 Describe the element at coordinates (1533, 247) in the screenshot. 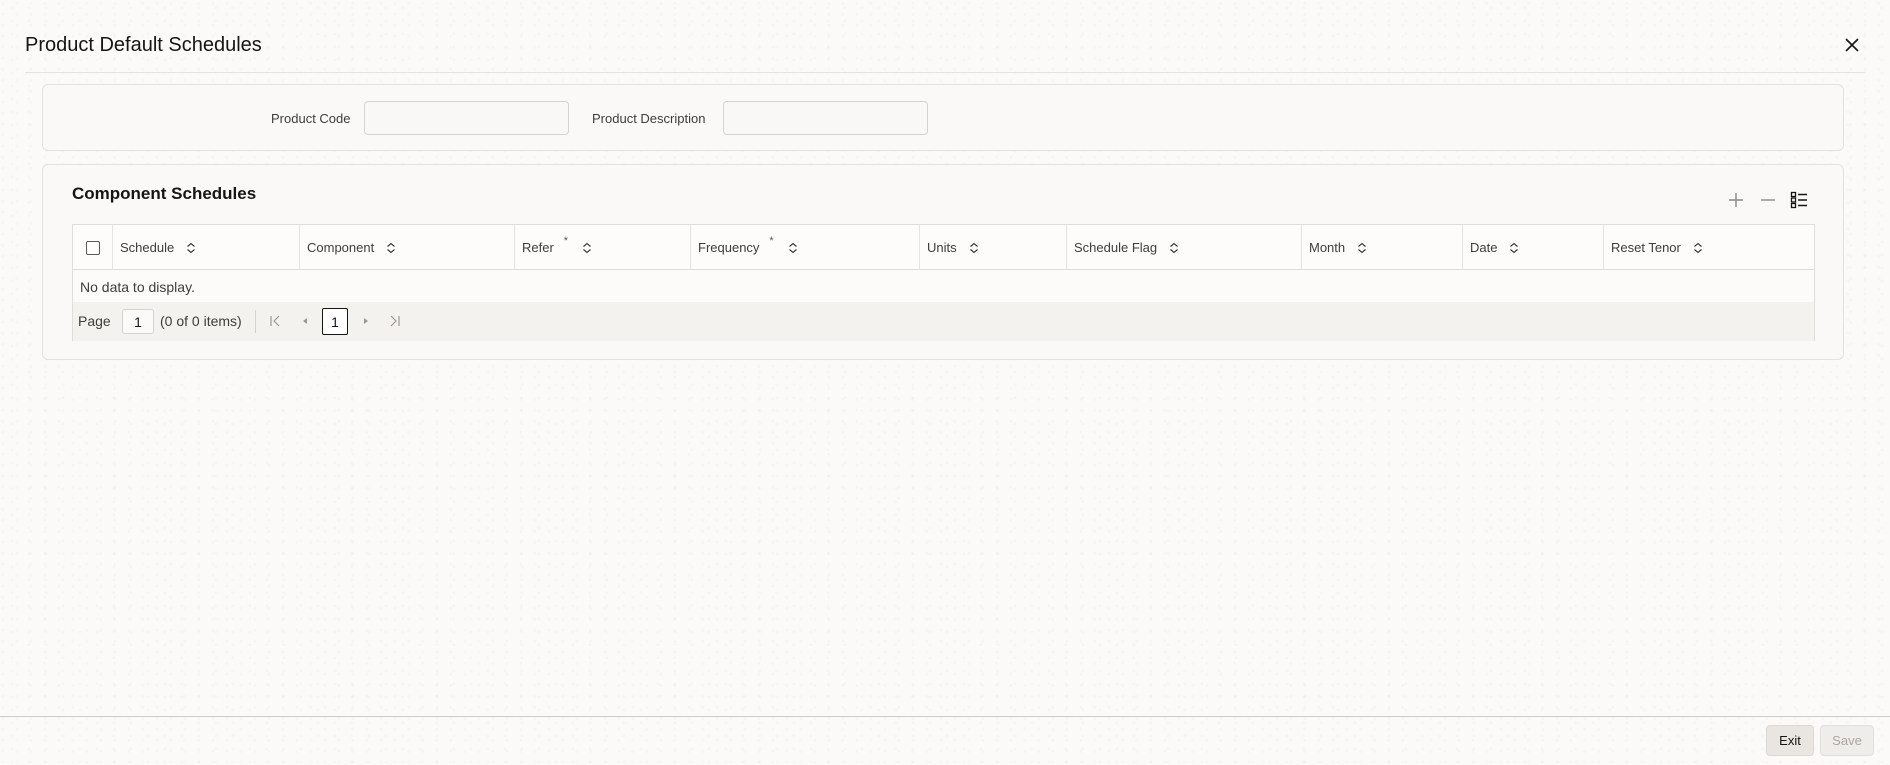

I see `column-date: Date` at that location.